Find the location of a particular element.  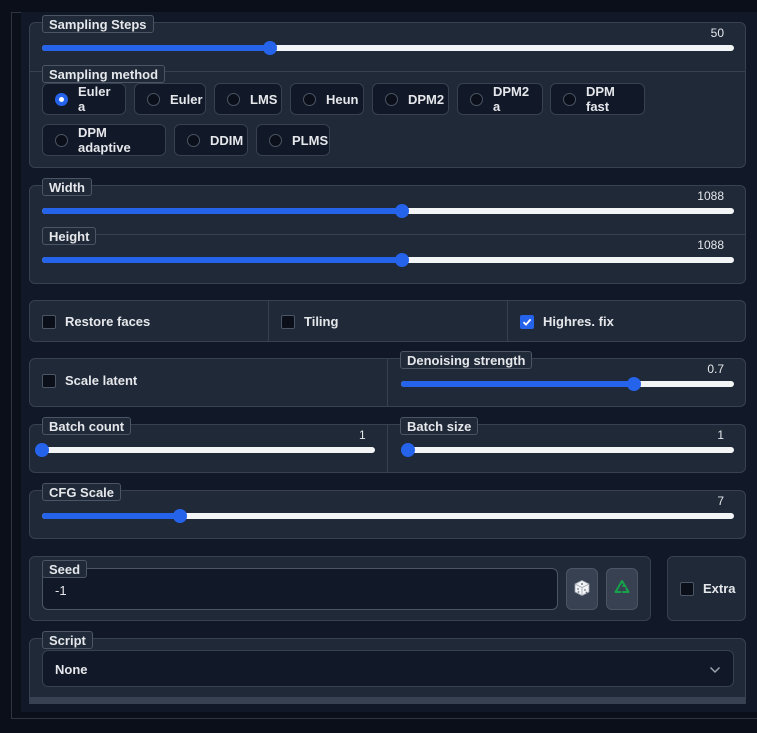

dice-icon is located at coordinates (582, 589).